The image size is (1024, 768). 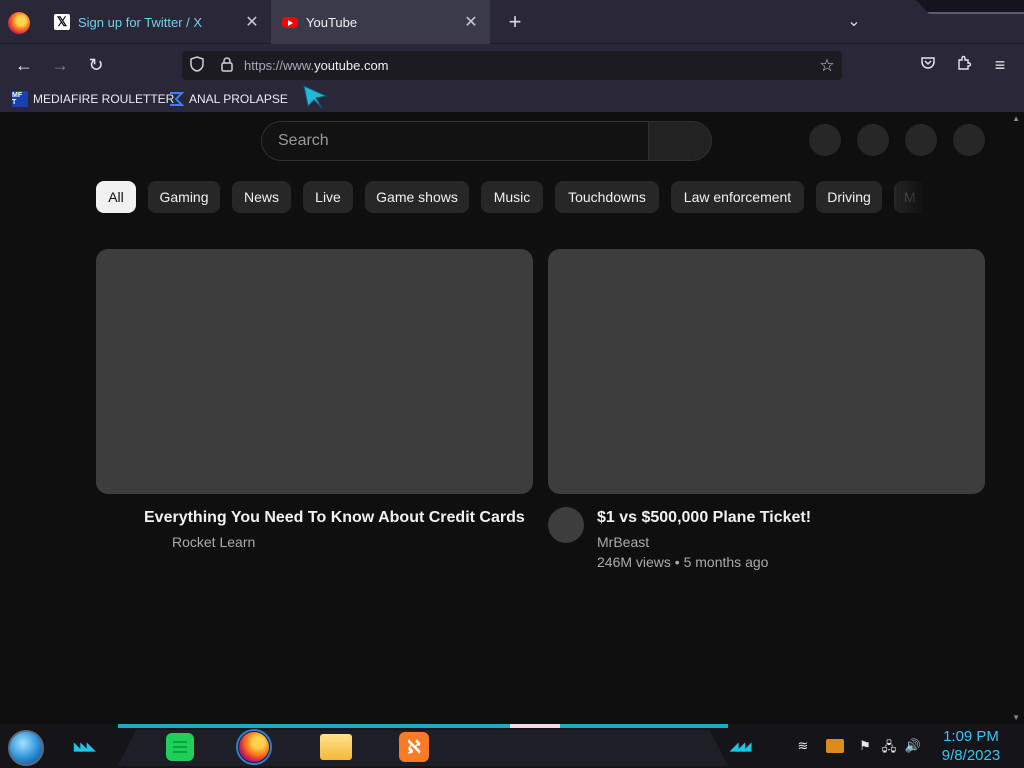 What do you see at coordinates (825, 140) in the screenshot?
I see `voice-search-button` at bounding box center [825, 140].